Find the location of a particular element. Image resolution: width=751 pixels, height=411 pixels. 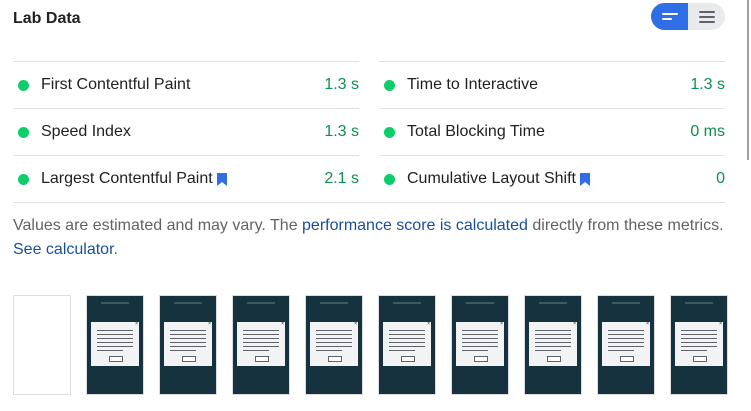

metric-value: 2.1 s is located at coordinates (341, 178).